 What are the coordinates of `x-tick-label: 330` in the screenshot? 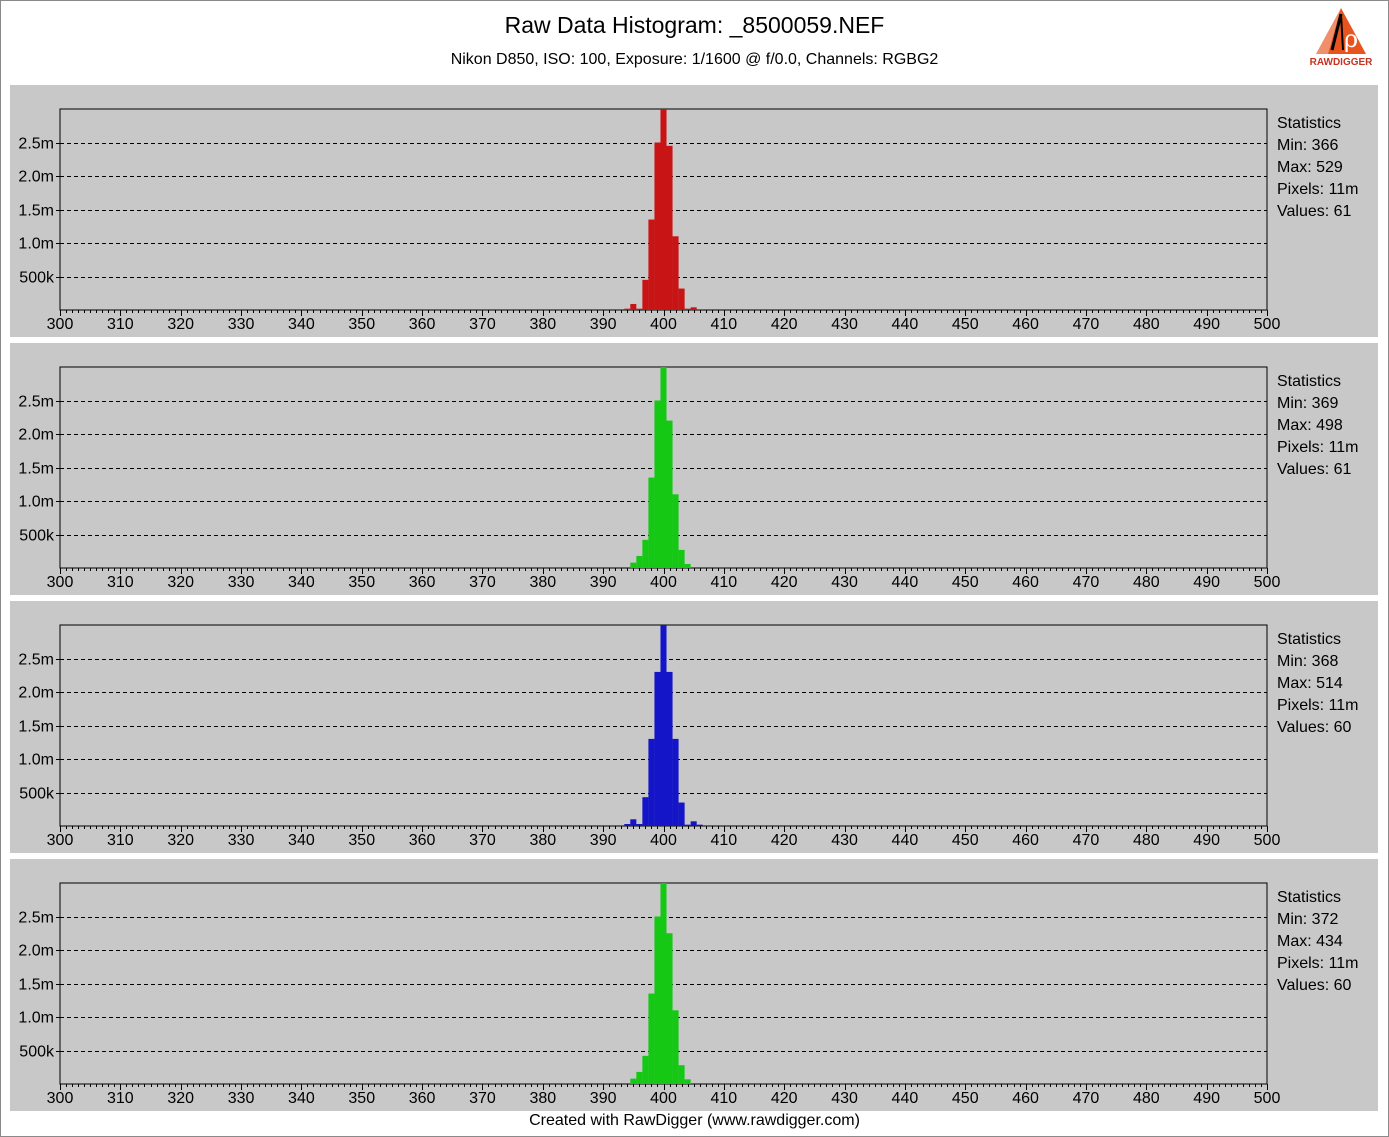 It's located at (241, 582).